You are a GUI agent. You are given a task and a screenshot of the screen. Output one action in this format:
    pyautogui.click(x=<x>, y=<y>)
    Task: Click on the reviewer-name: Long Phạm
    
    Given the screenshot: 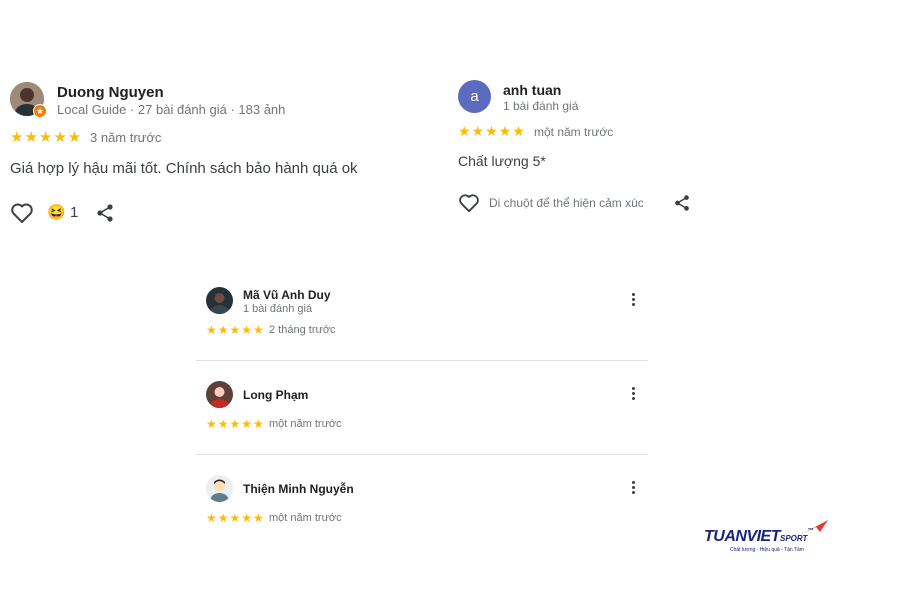 What is the action you would take?
    pyautogui.click(x=275, y=395)
    